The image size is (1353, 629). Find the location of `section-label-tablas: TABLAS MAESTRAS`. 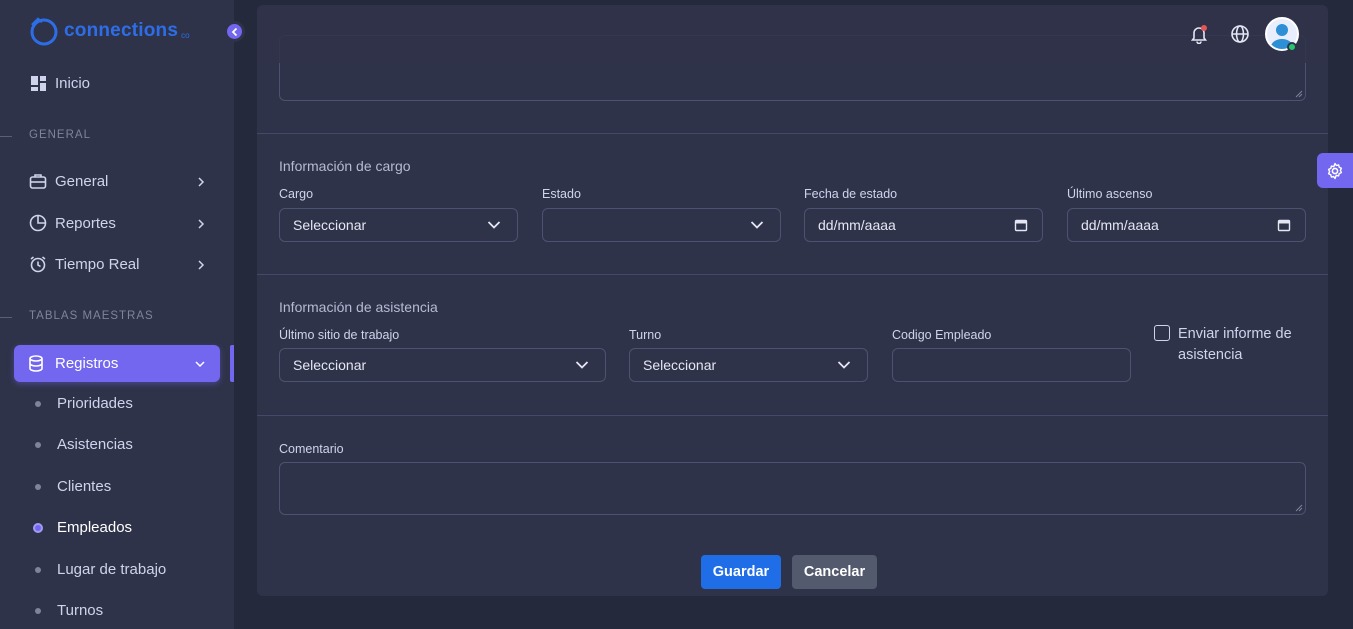

section-label-tablas: TABLAS MAESTRAS is located at coordinates (91, 316).